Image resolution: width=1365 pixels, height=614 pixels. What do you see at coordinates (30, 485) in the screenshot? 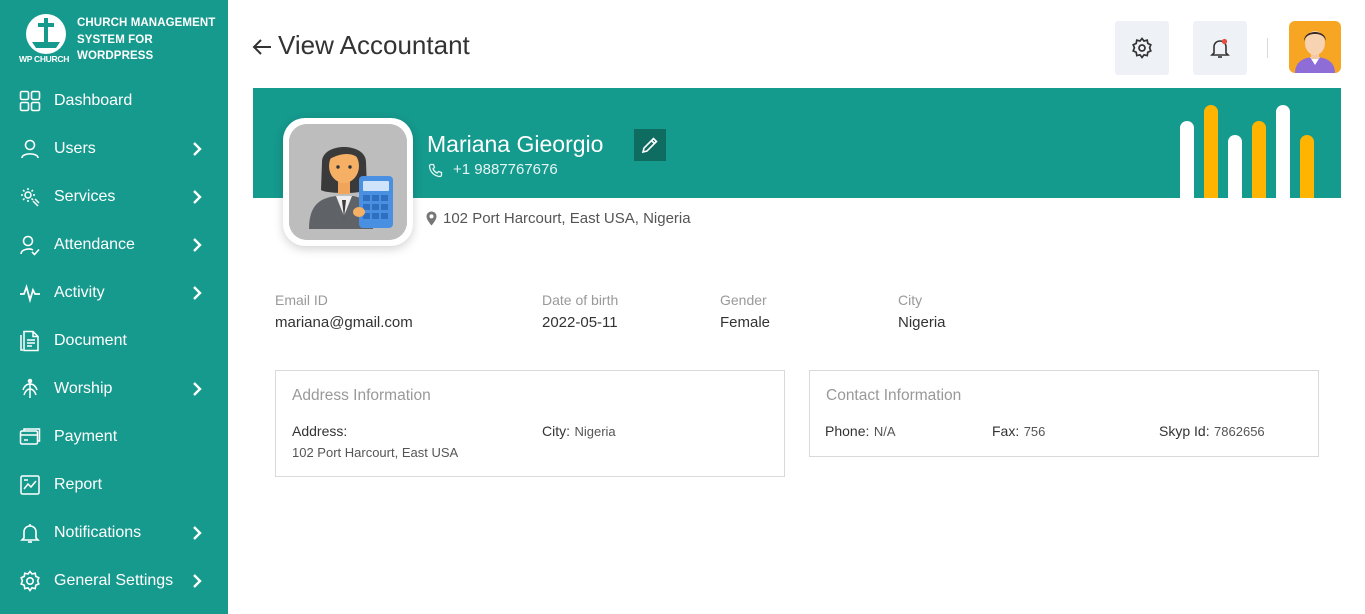
I see `report-icon` at bounding box center [30, 485].